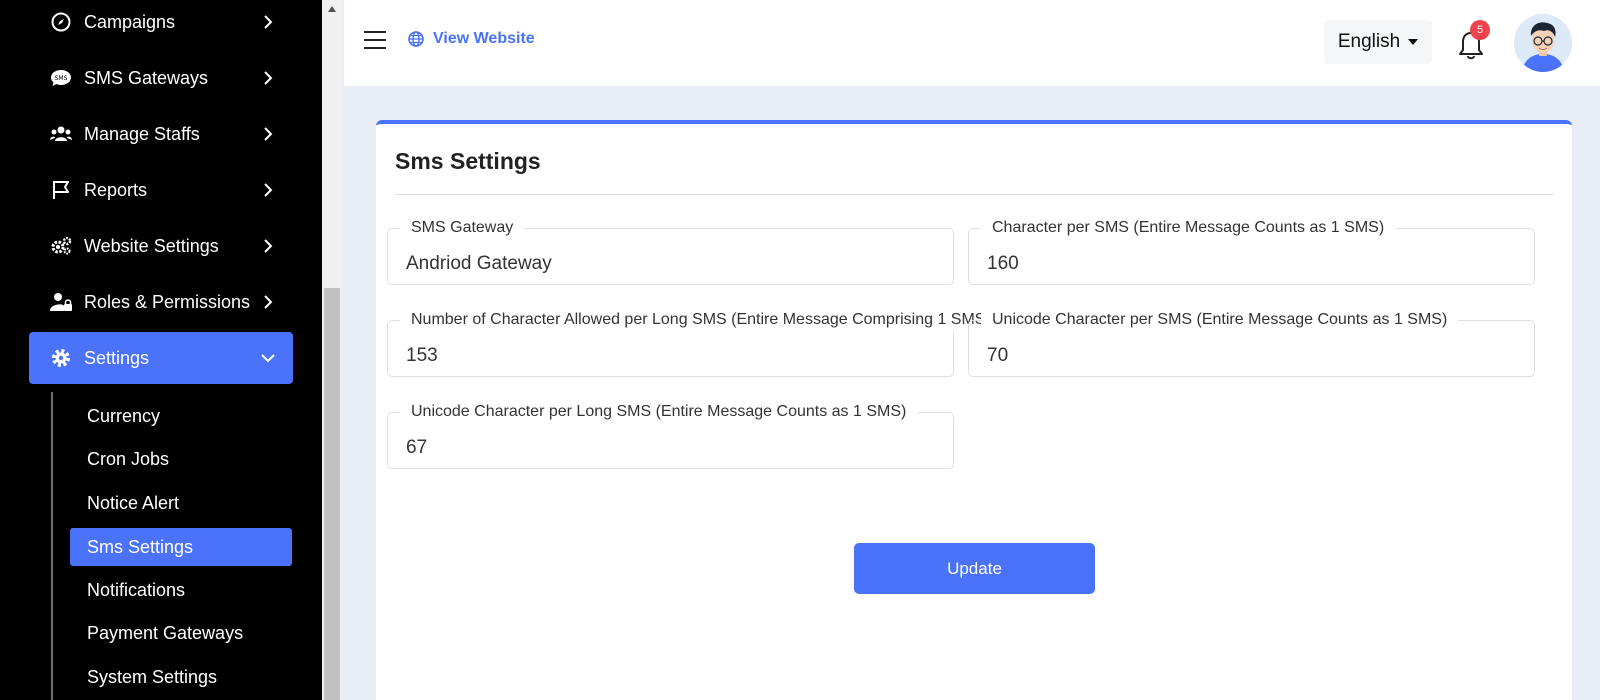 This screenshot has width=1600, height=700. What do you see at coordinates (61, 134) in the screenshot?
I see `users-icon` at bounding box center [61, 134].